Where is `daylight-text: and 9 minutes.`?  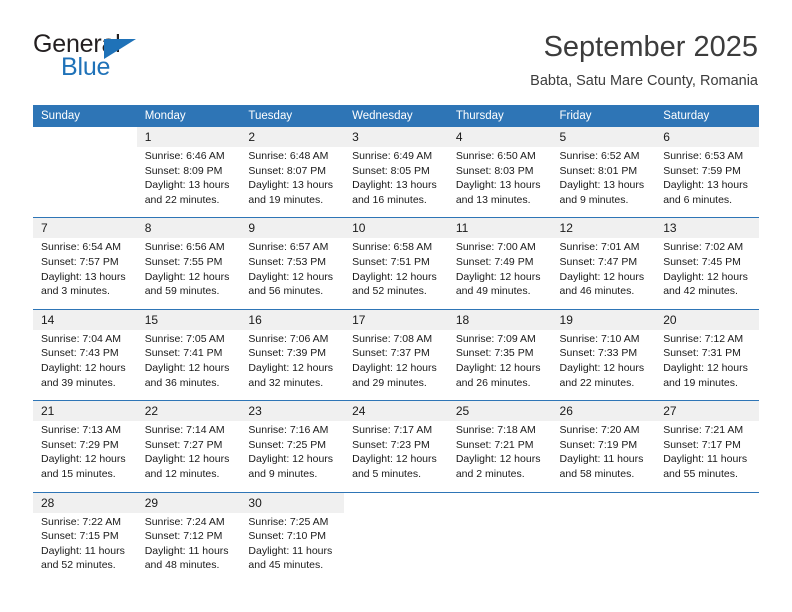
daylight-text: and 9 minutes. is located at coordinates (283, 473).